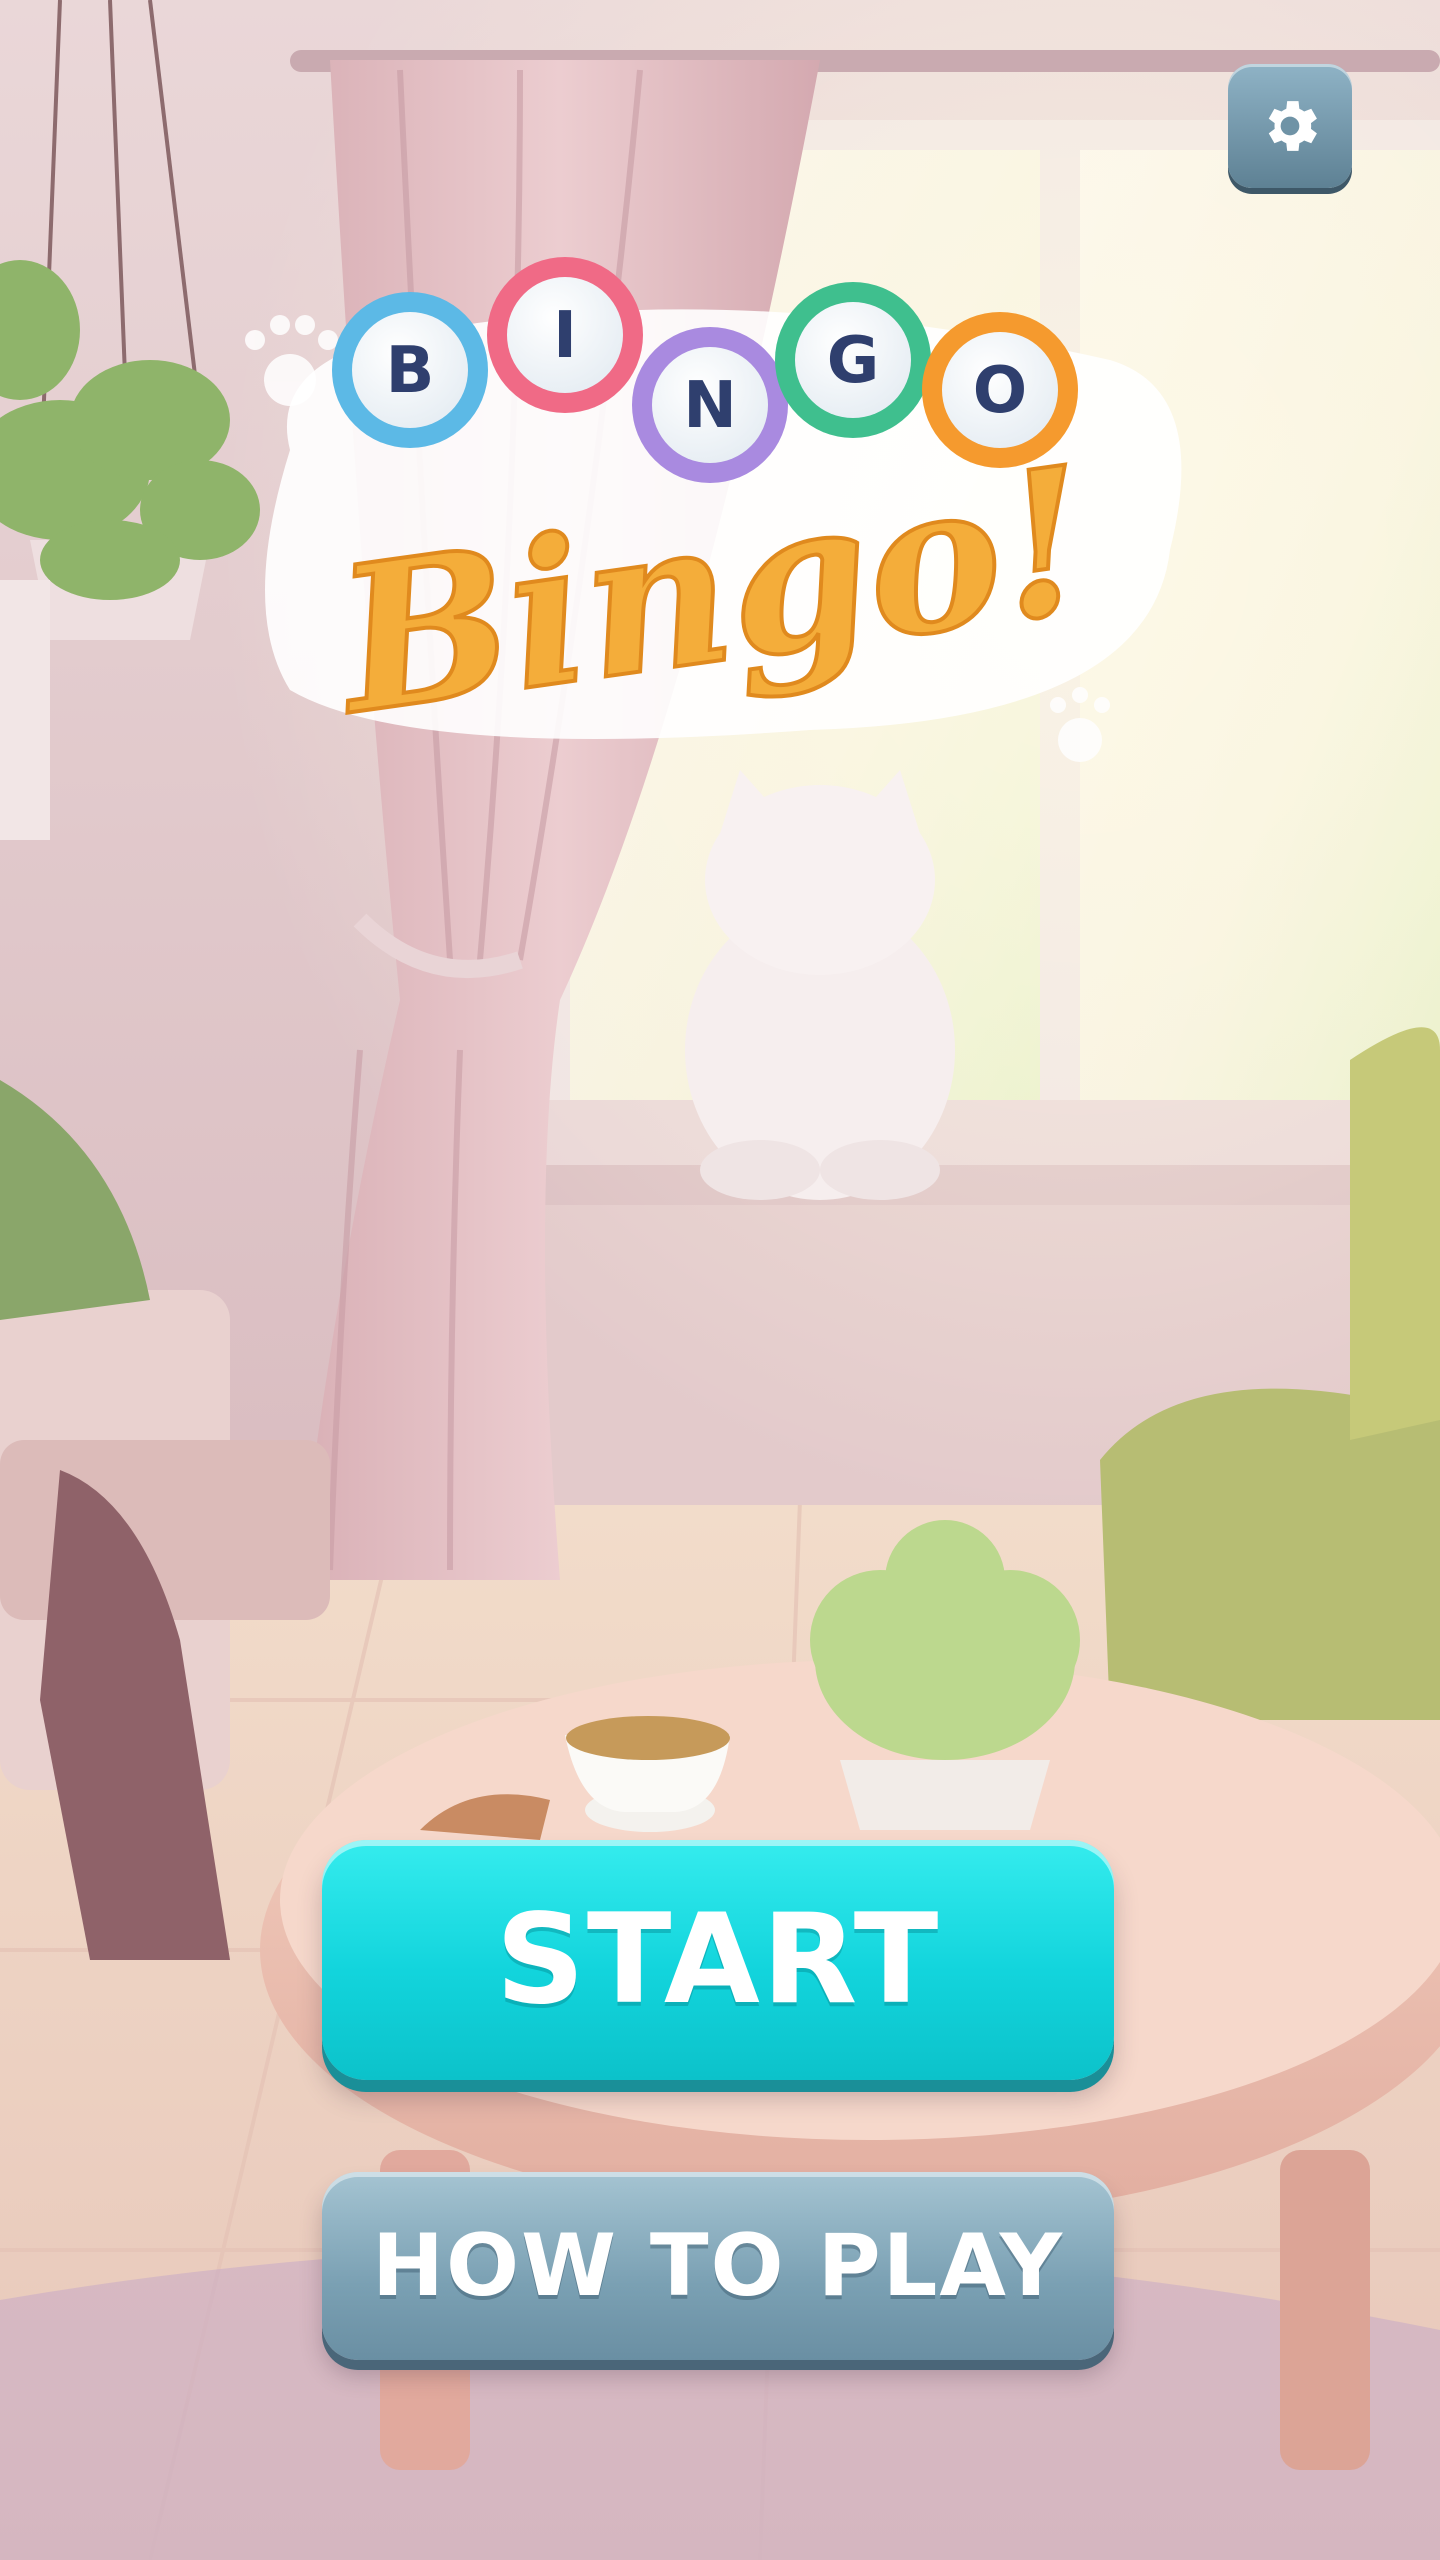 This screenshot has height=2560, width=1440. I want to click on start-button-label: START, so click(718, 1960).